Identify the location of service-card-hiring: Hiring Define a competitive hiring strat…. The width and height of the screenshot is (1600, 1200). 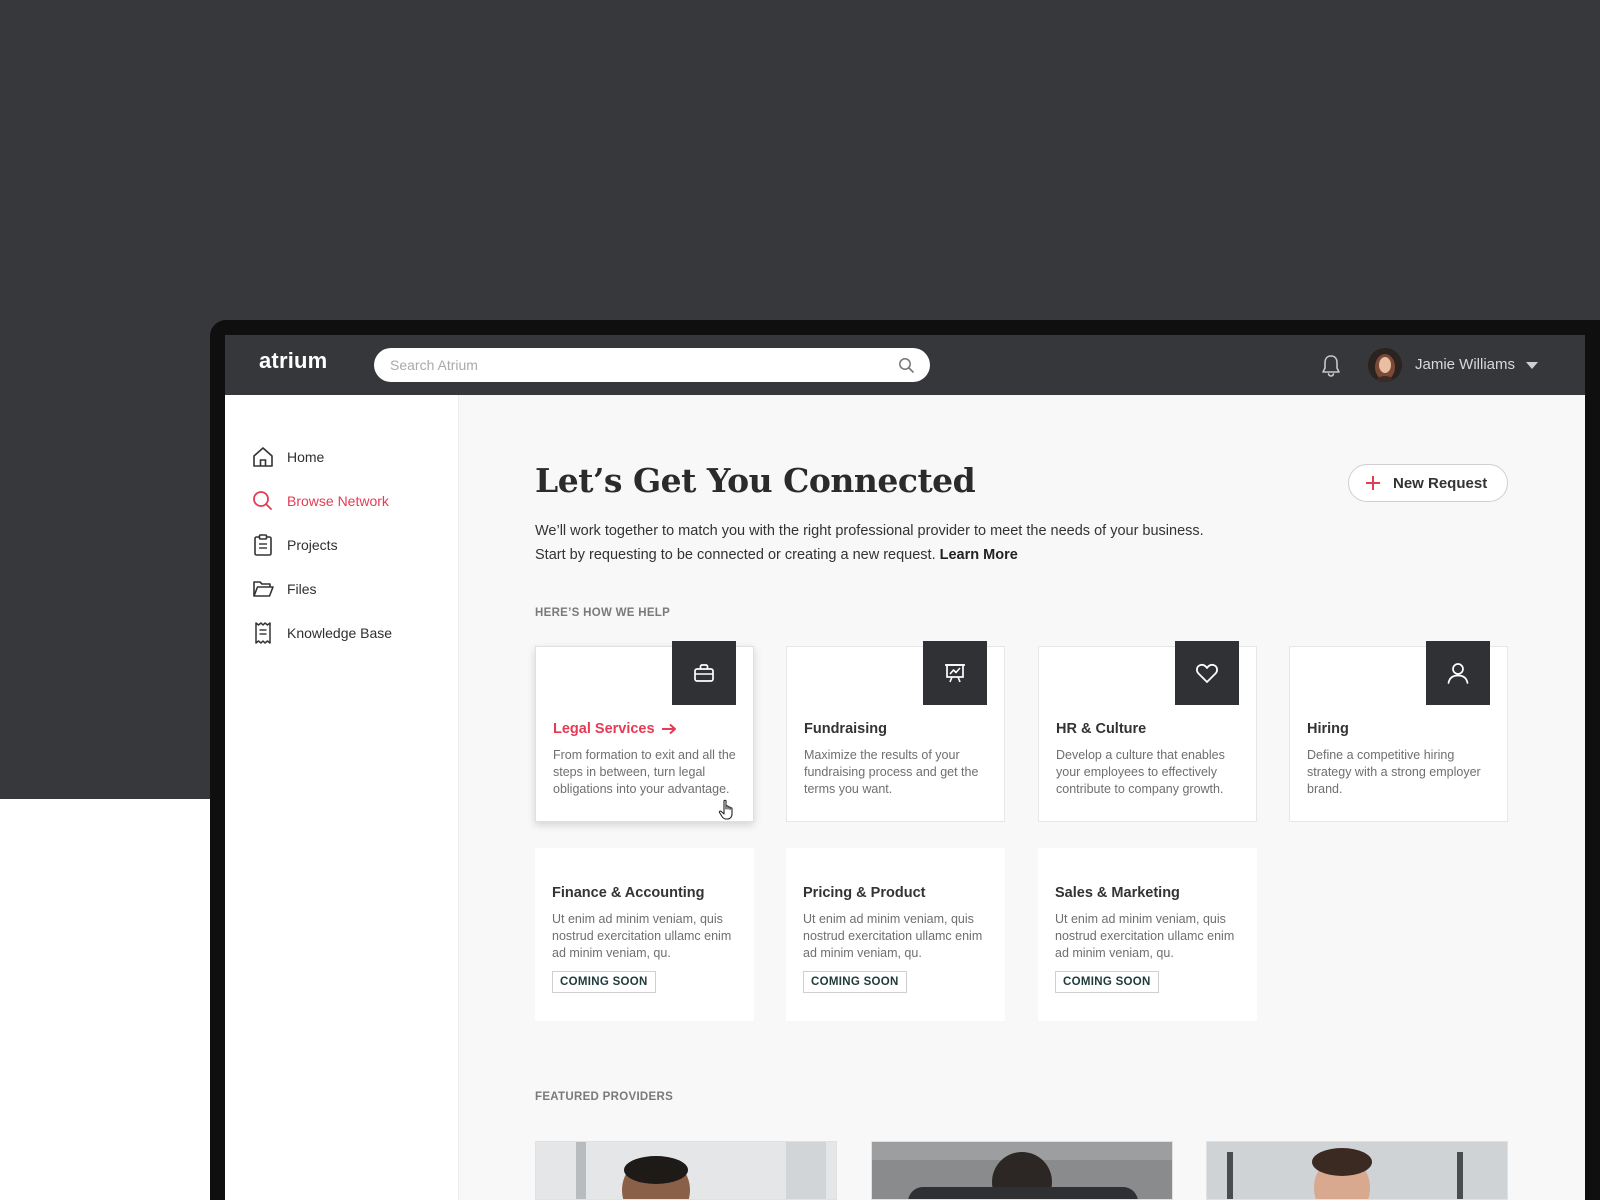
(1398, 731).